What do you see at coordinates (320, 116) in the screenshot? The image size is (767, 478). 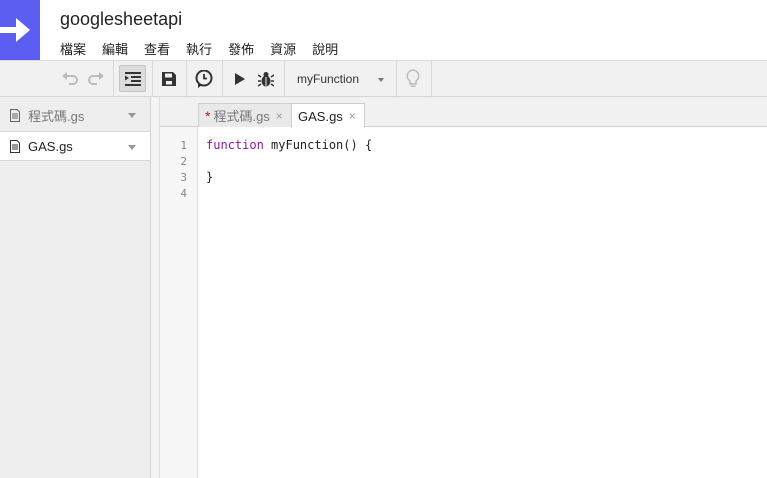 I see `tab-label: GAS.gs` at bounding box center [320, 116].